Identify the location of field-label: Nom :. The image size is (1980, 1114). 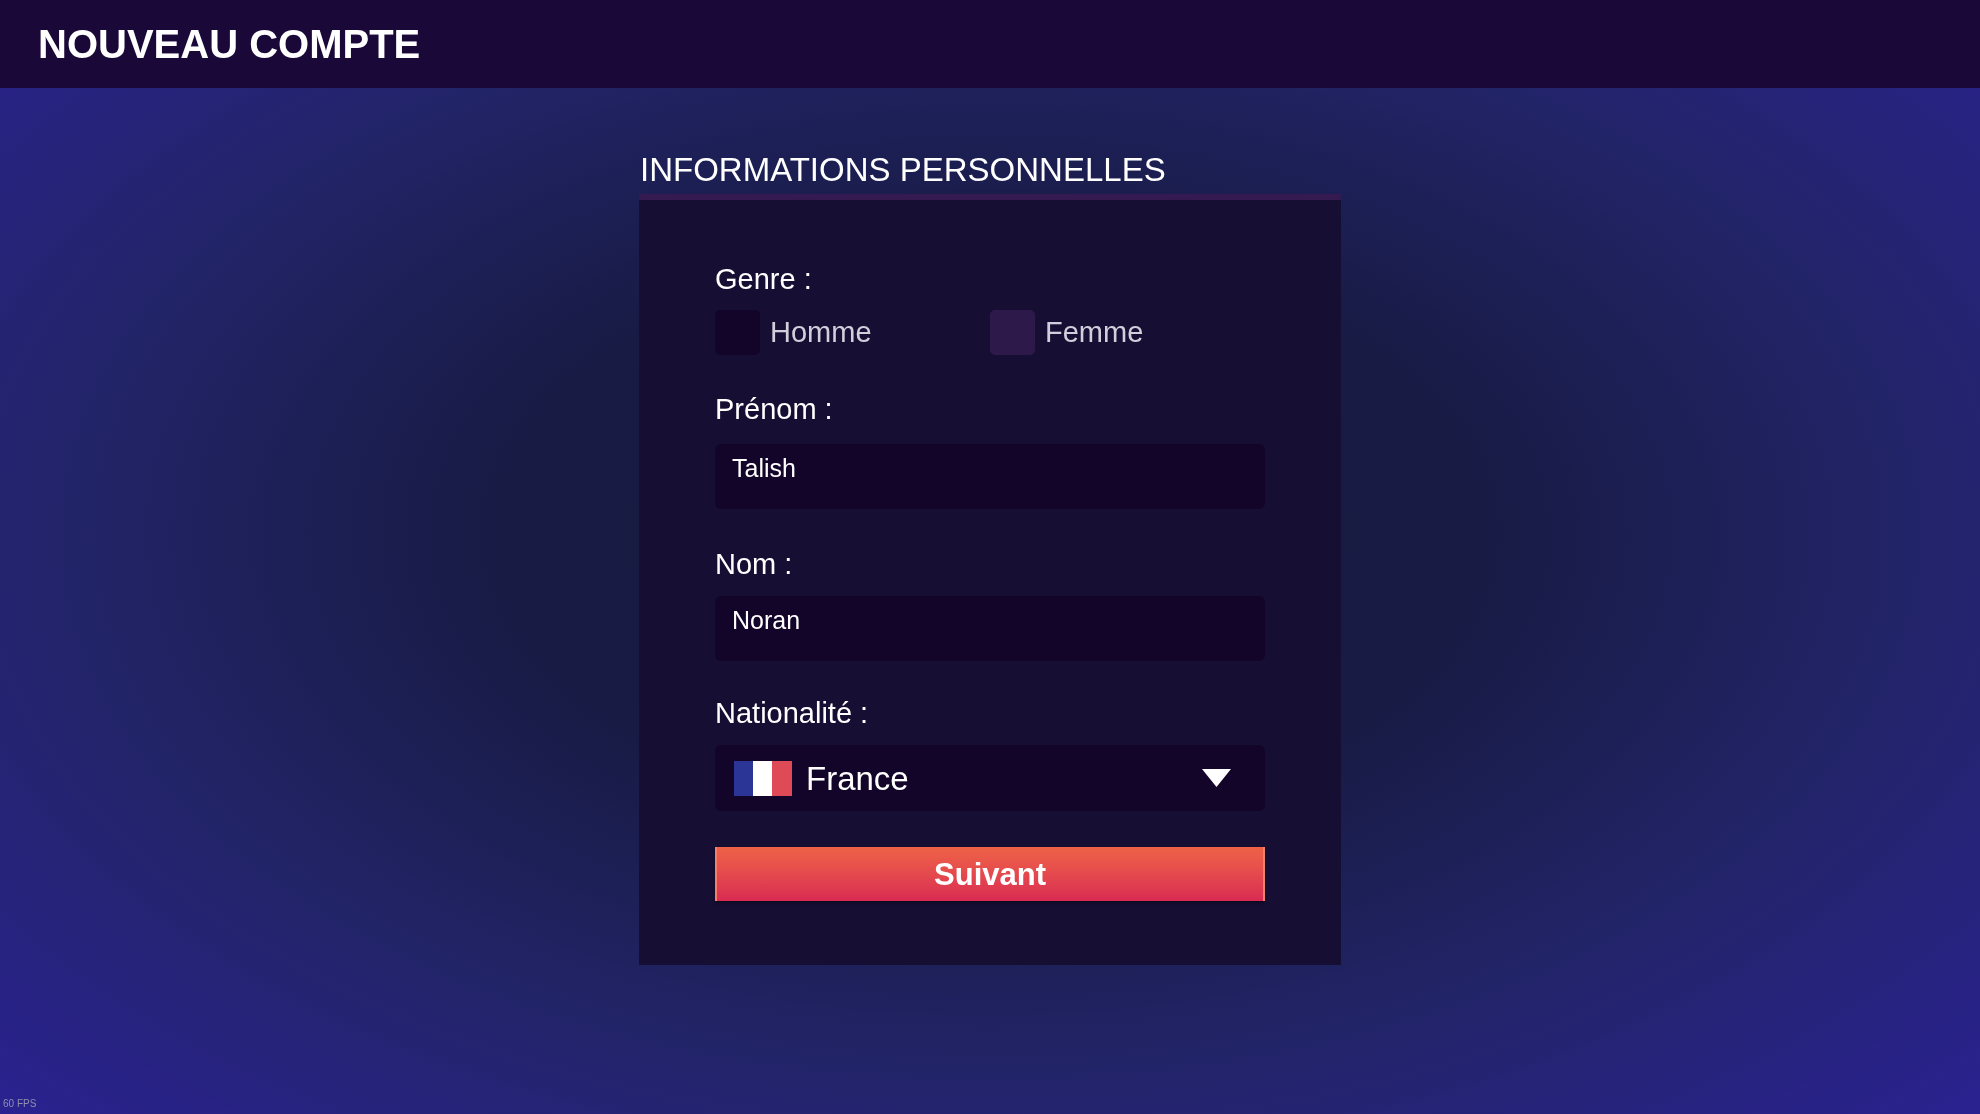
(754, 564).